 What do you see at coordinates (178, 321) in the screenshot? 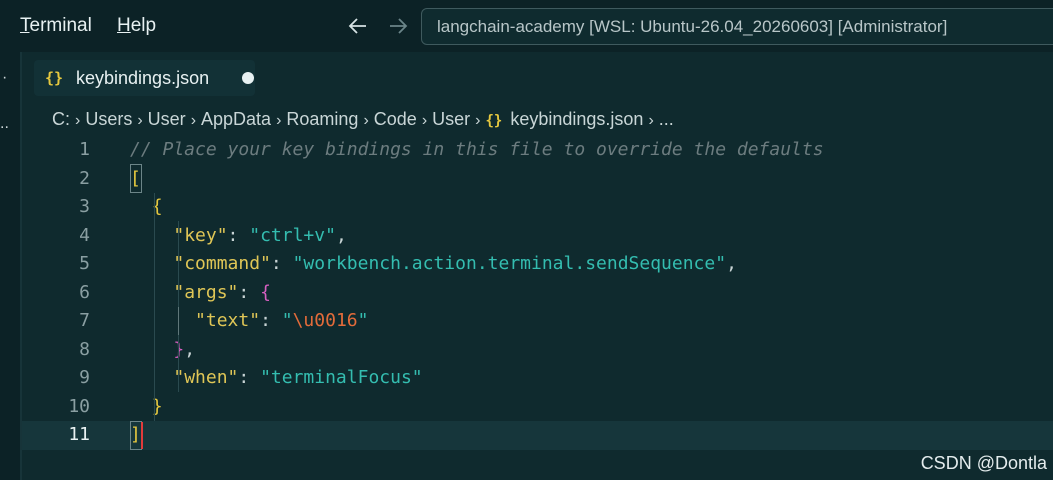
I see `indent-guide-active` at bounding box center [178, 321].